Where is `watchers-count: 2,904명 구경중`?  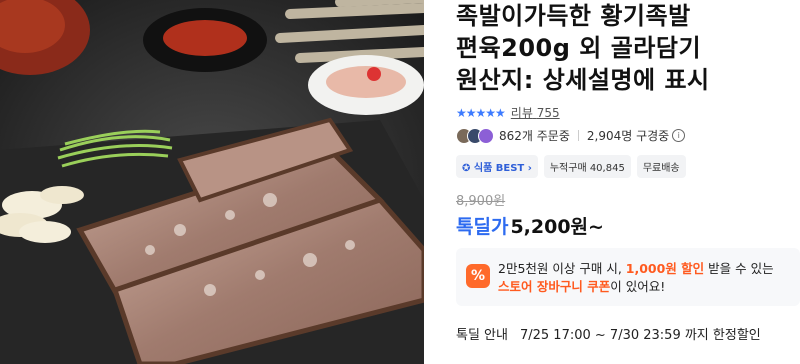 watchers-count: 2,904명 구경중 is located at coordinates (628, 136).